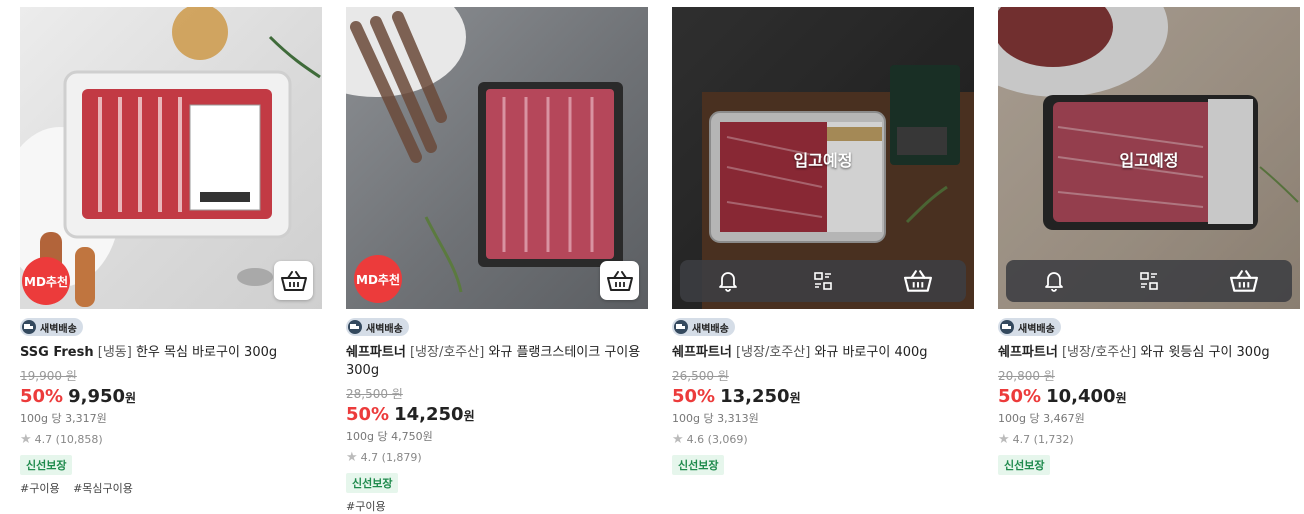 This screenshot has height=514, width=1304. I want to click on rating-value: 4.6 (3,069), so click(717, 439).